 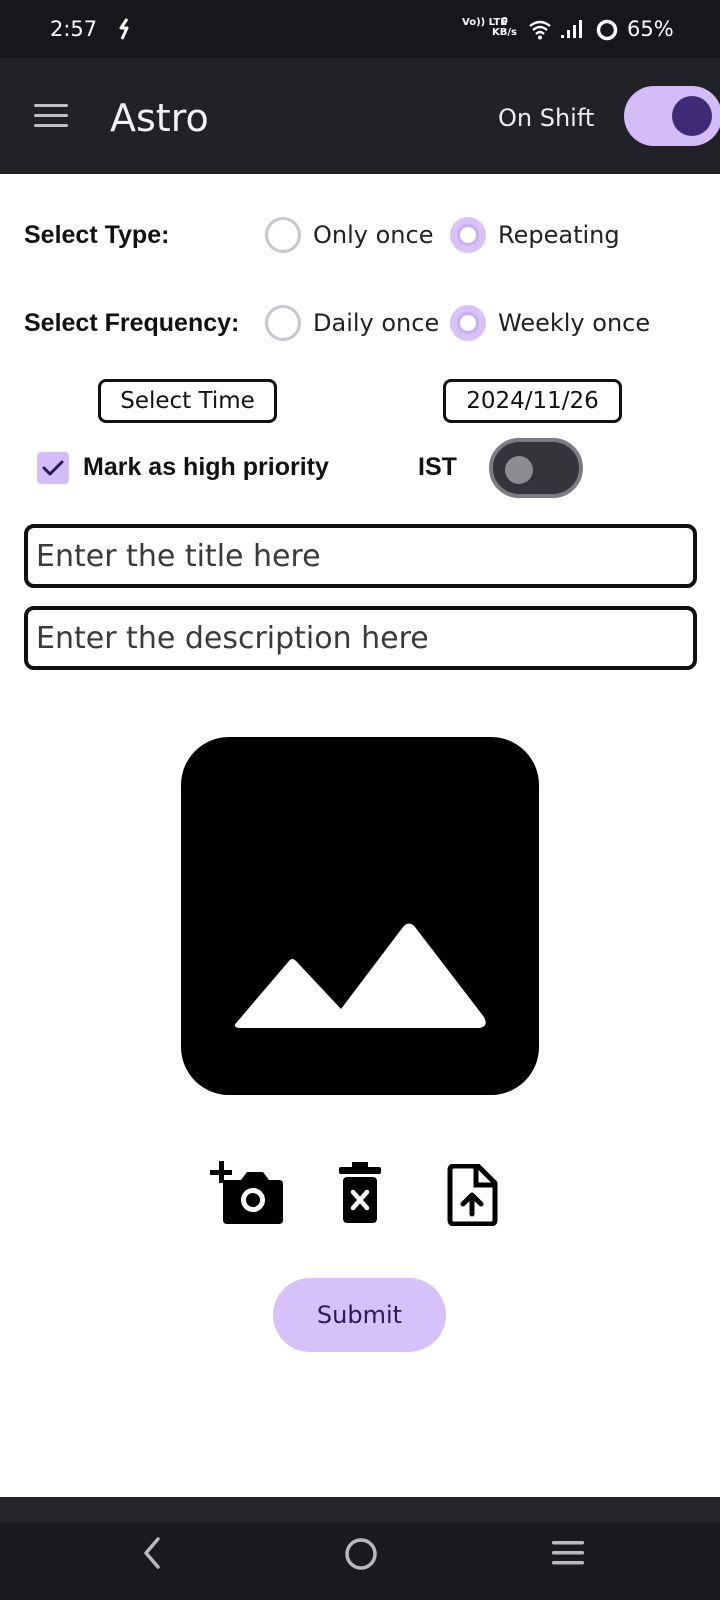 What do you see at coordinates (546, 118) in the screenshot?
I see `shift-label: On Shift` at bounding box center [546, 118].